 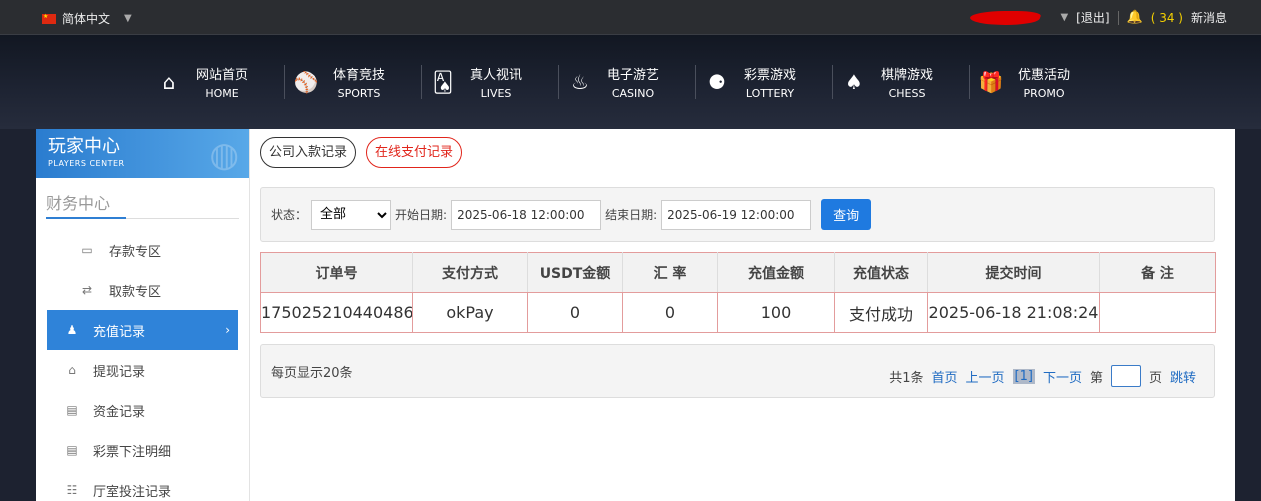 What do you see at coordinates (630, 17) in the screenshot?
I see `top-bar: 简体中文 ▼ ▼ [退出] 🔔 ( 34 ) 新消息` at bounding box center [630, 17].